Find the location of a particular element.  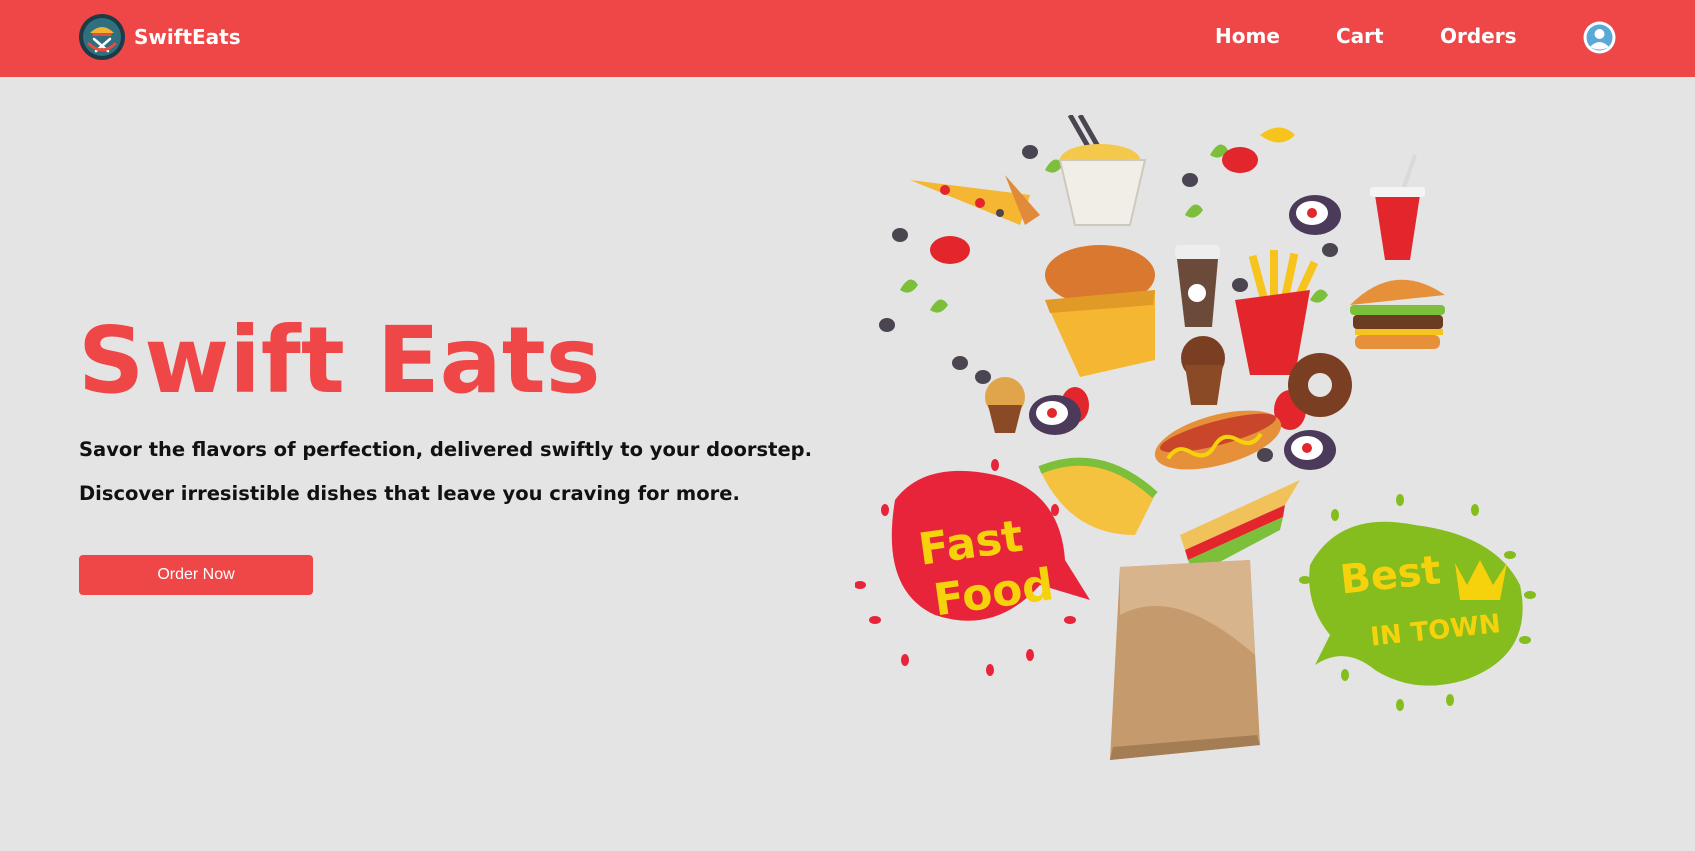

hero-title: Swift Eats is located at coordinates (339, 360).